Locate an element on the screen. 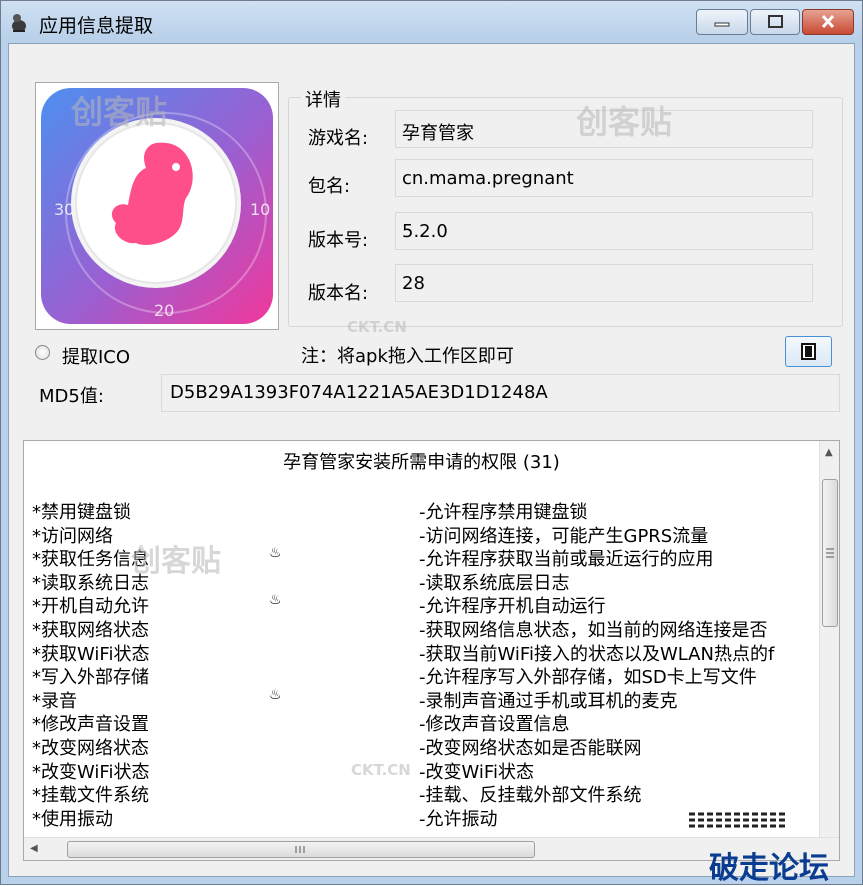  permission-name: *修改声音设置 is located at coordinates (90, 725).